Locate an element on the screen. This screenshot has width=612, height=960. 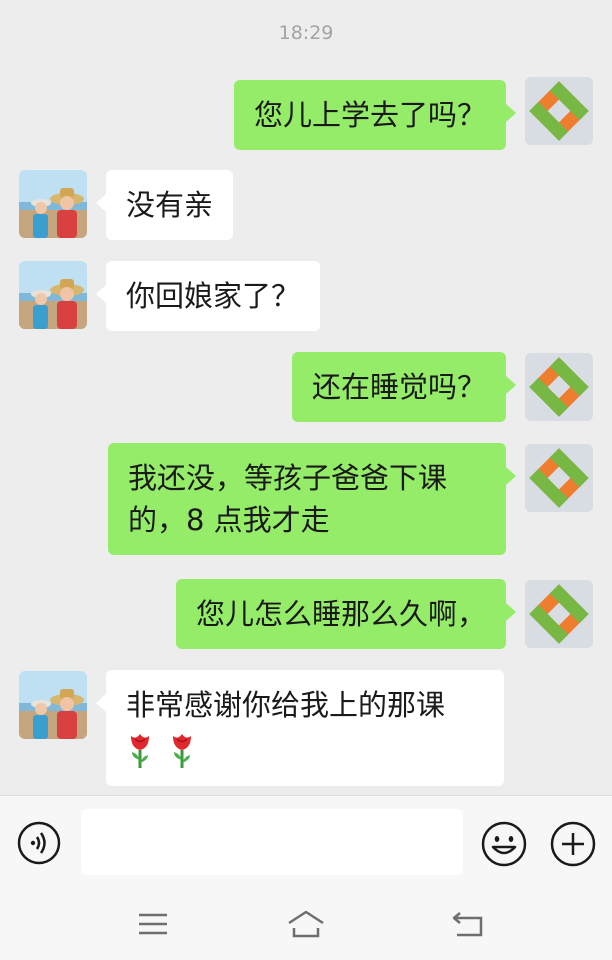
nav-back-button is located at coordinates (468, 924).